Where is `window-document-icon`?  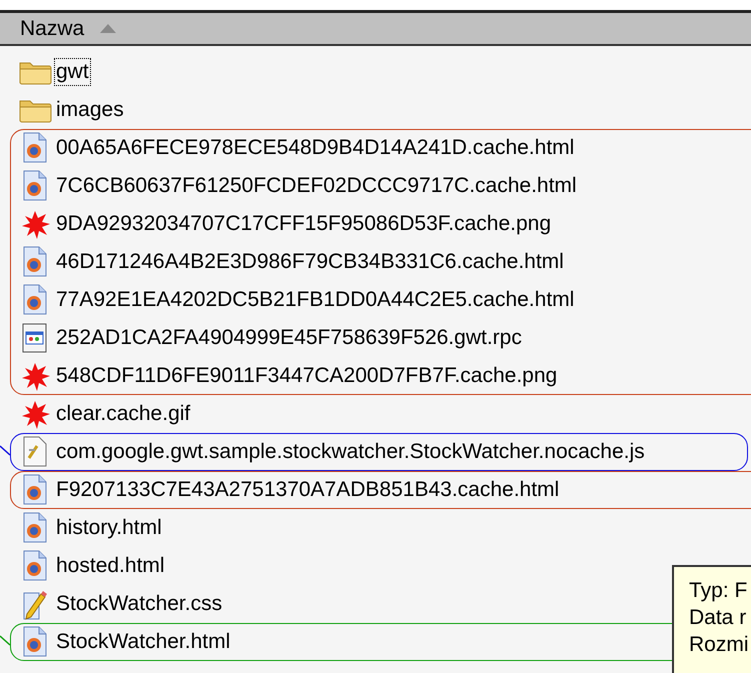
window-document-icon is located at coordinates (35, 338).